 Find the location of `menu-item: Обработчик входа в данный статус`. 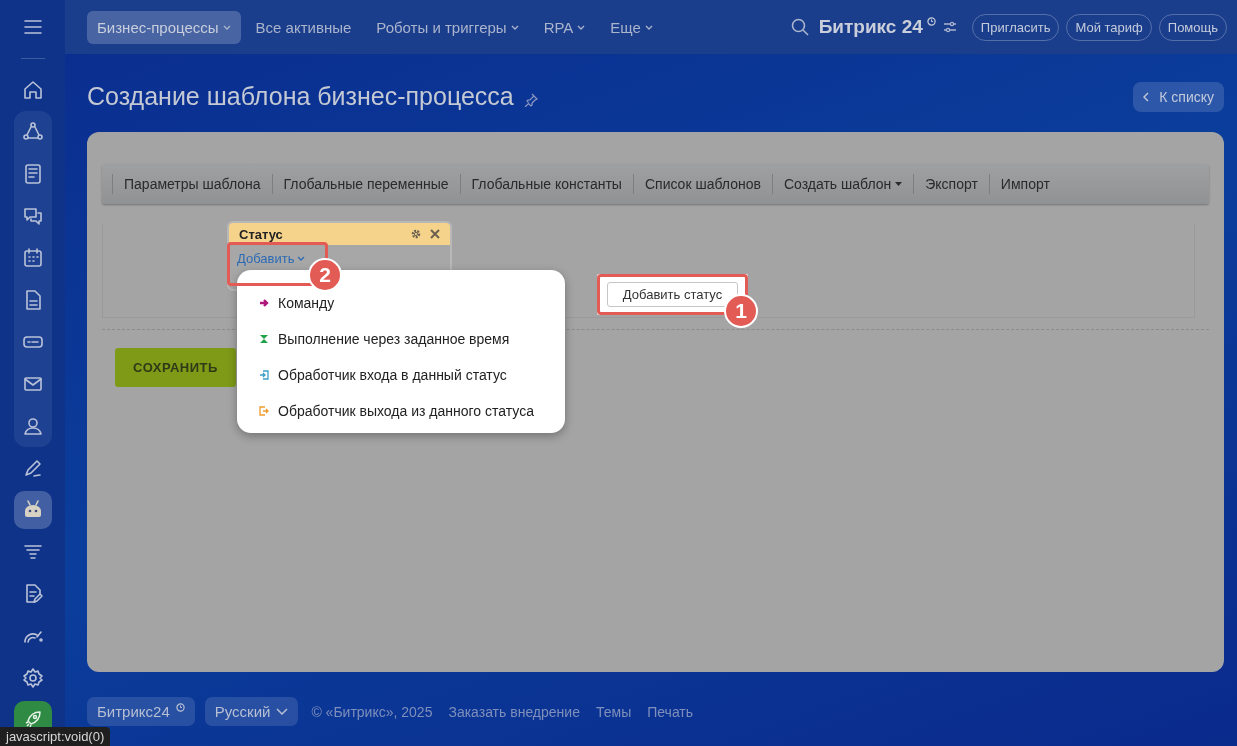

menu-item: Обработчик входа в данный статус is located at coordinates (401, 374).